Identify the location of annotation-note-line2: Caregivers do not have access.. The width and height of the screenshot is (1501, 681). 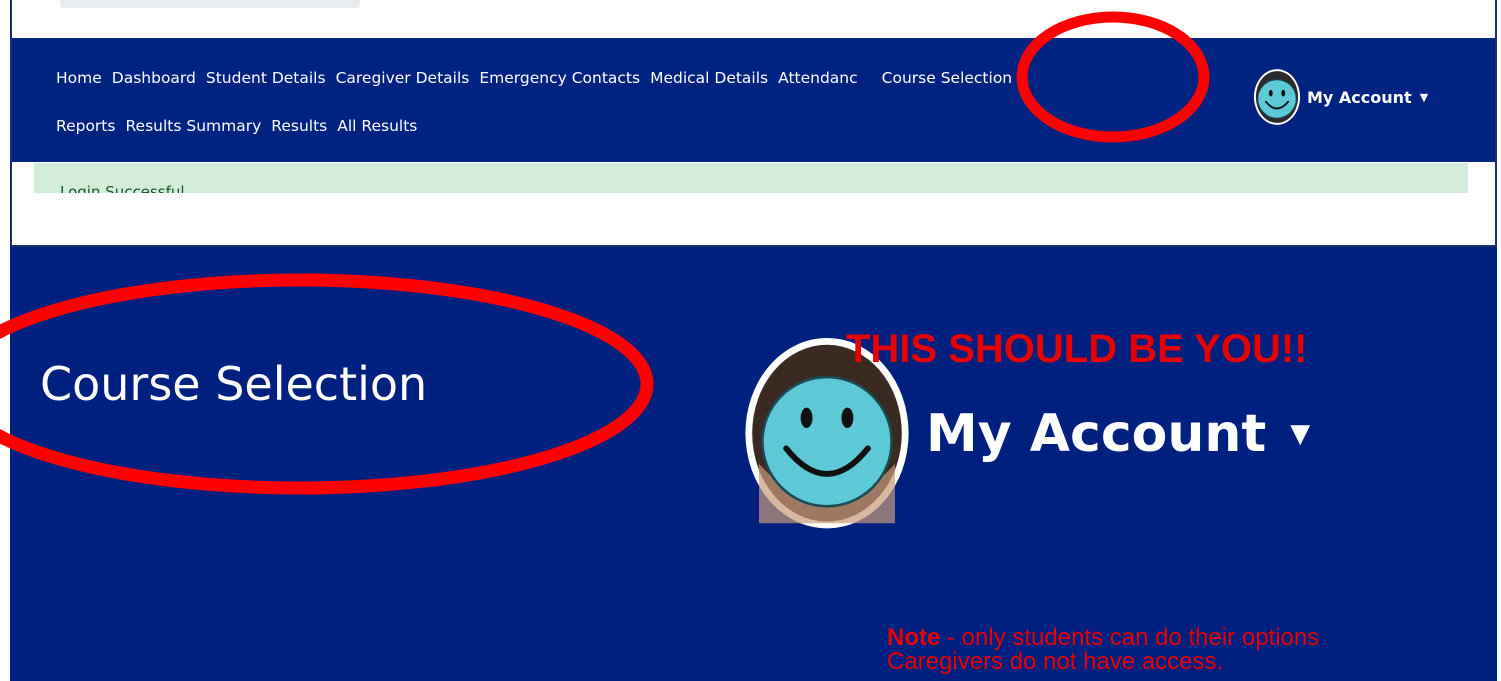
(1055, 661).